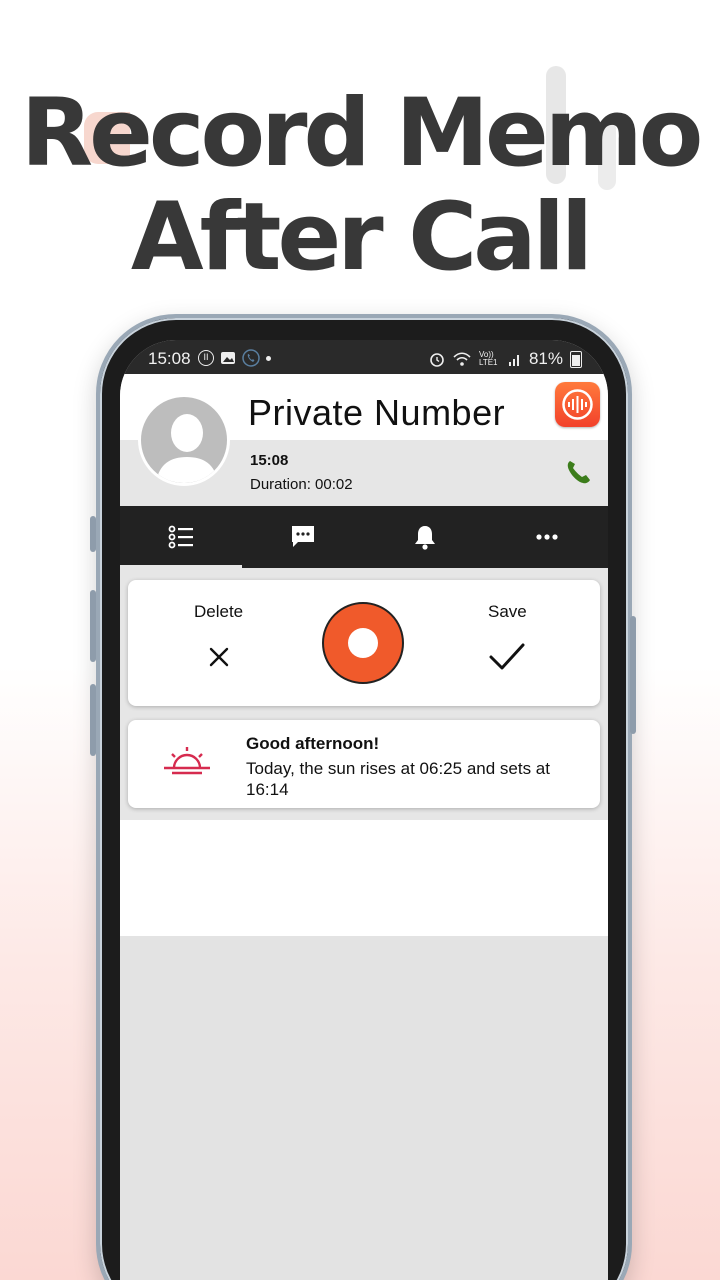 This screenshot has height=1280, width=720. Describe the element at coordinates (268, 358) in the screenshot. I see `notification-dot` at that location.